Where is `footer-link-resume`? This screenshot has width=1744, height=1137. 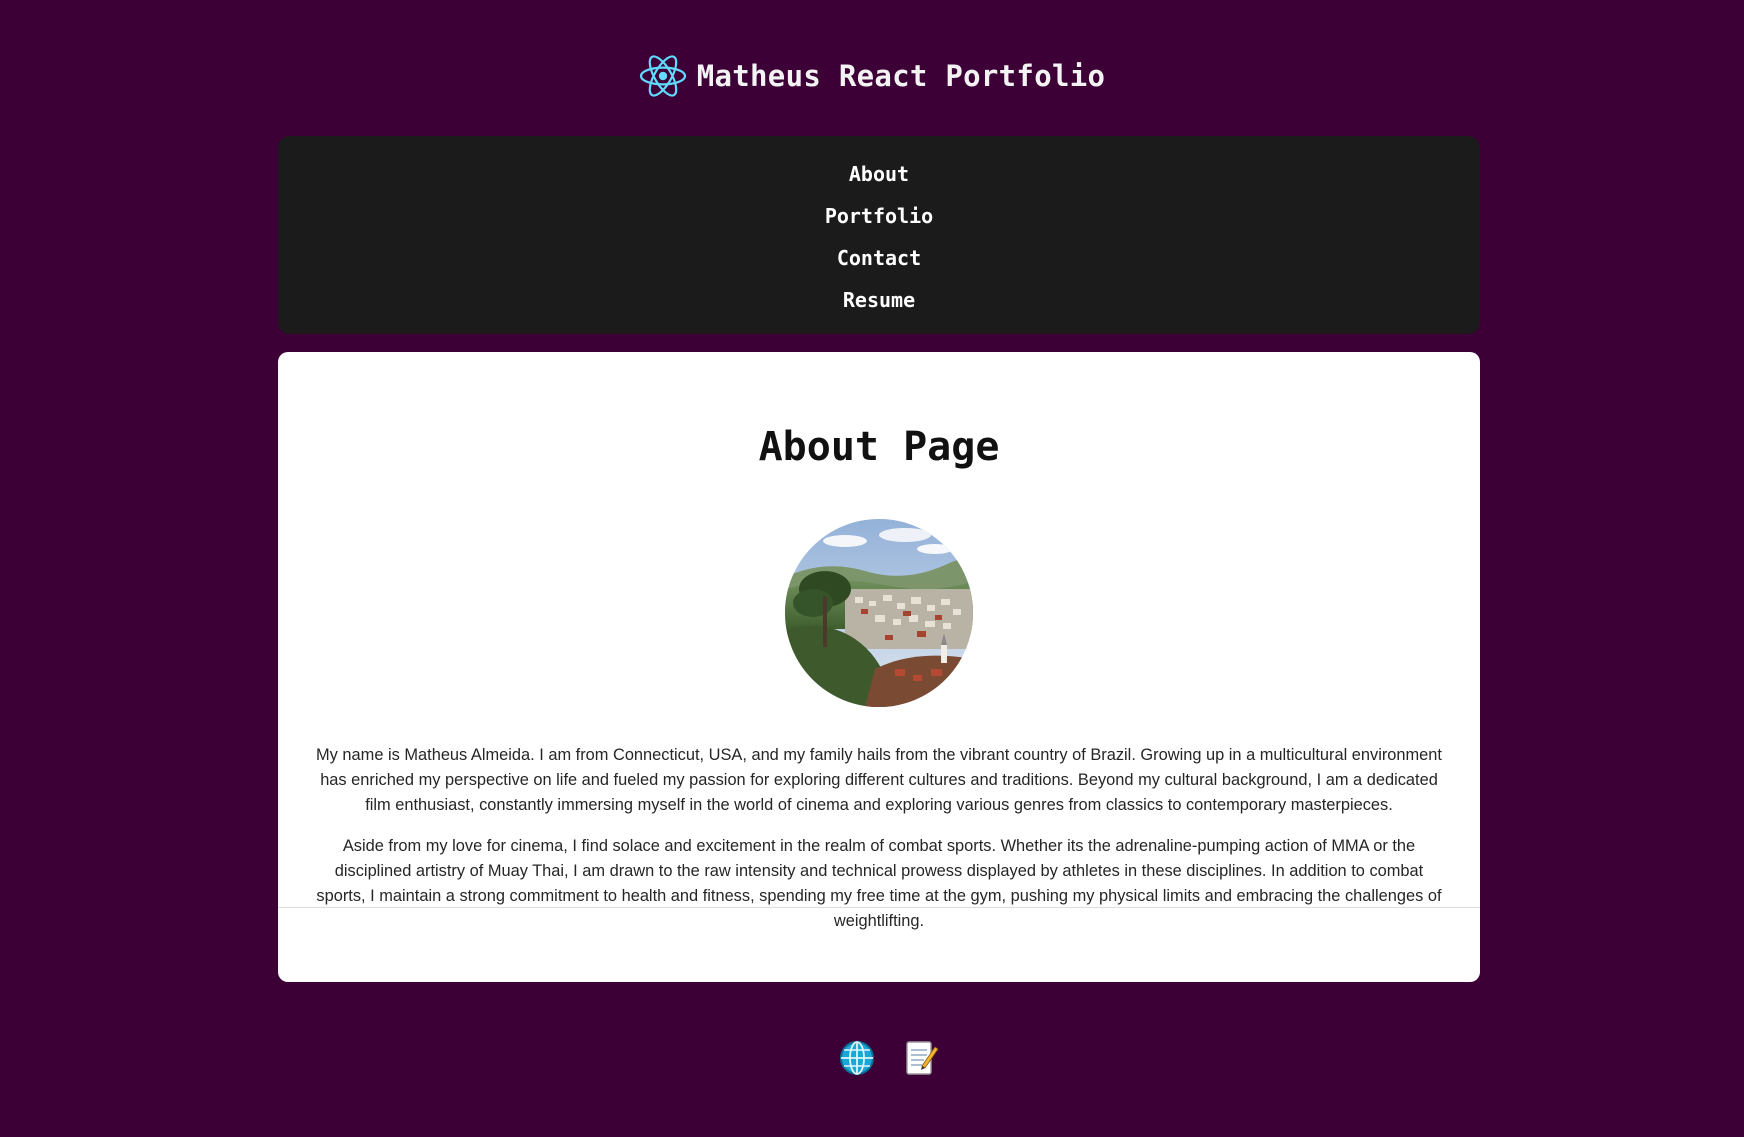
footer-link-resume is located at coordinates (921, 1058).